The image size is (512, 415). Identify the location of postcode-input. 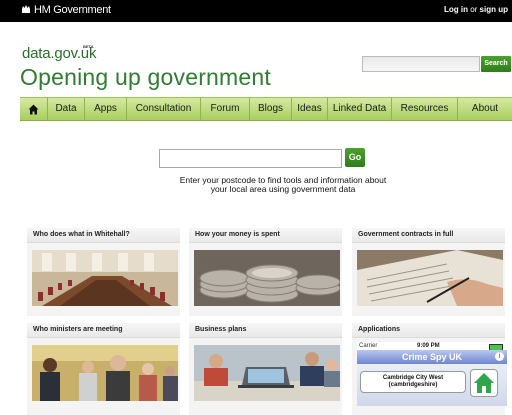
(250, 158).